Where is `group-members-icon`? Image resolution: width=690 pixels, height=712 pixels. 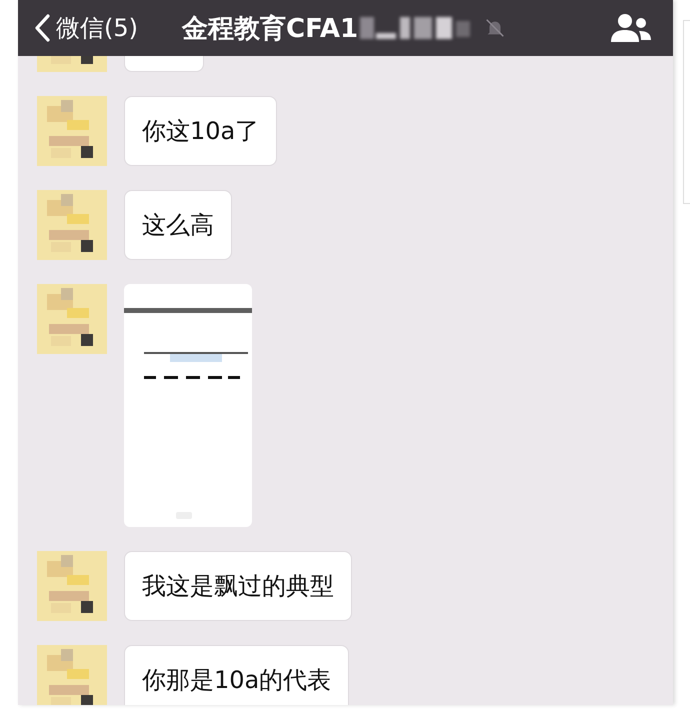 group-members-icon is located at coordinates (631, 28).